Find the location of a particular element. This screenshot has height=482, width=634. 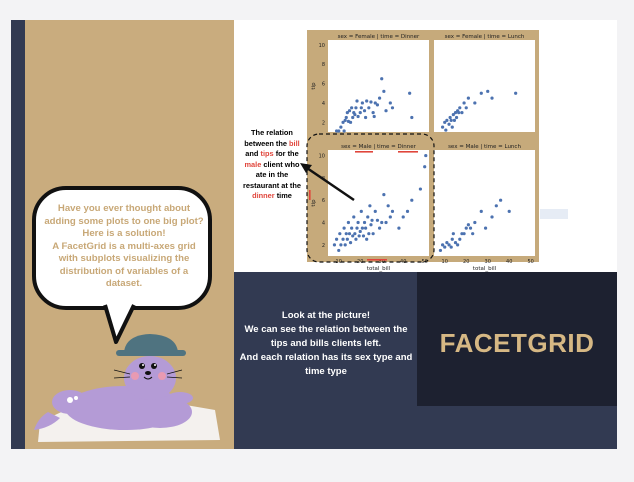

description-line: Look at the picture! is located at coordinates (326, 315).